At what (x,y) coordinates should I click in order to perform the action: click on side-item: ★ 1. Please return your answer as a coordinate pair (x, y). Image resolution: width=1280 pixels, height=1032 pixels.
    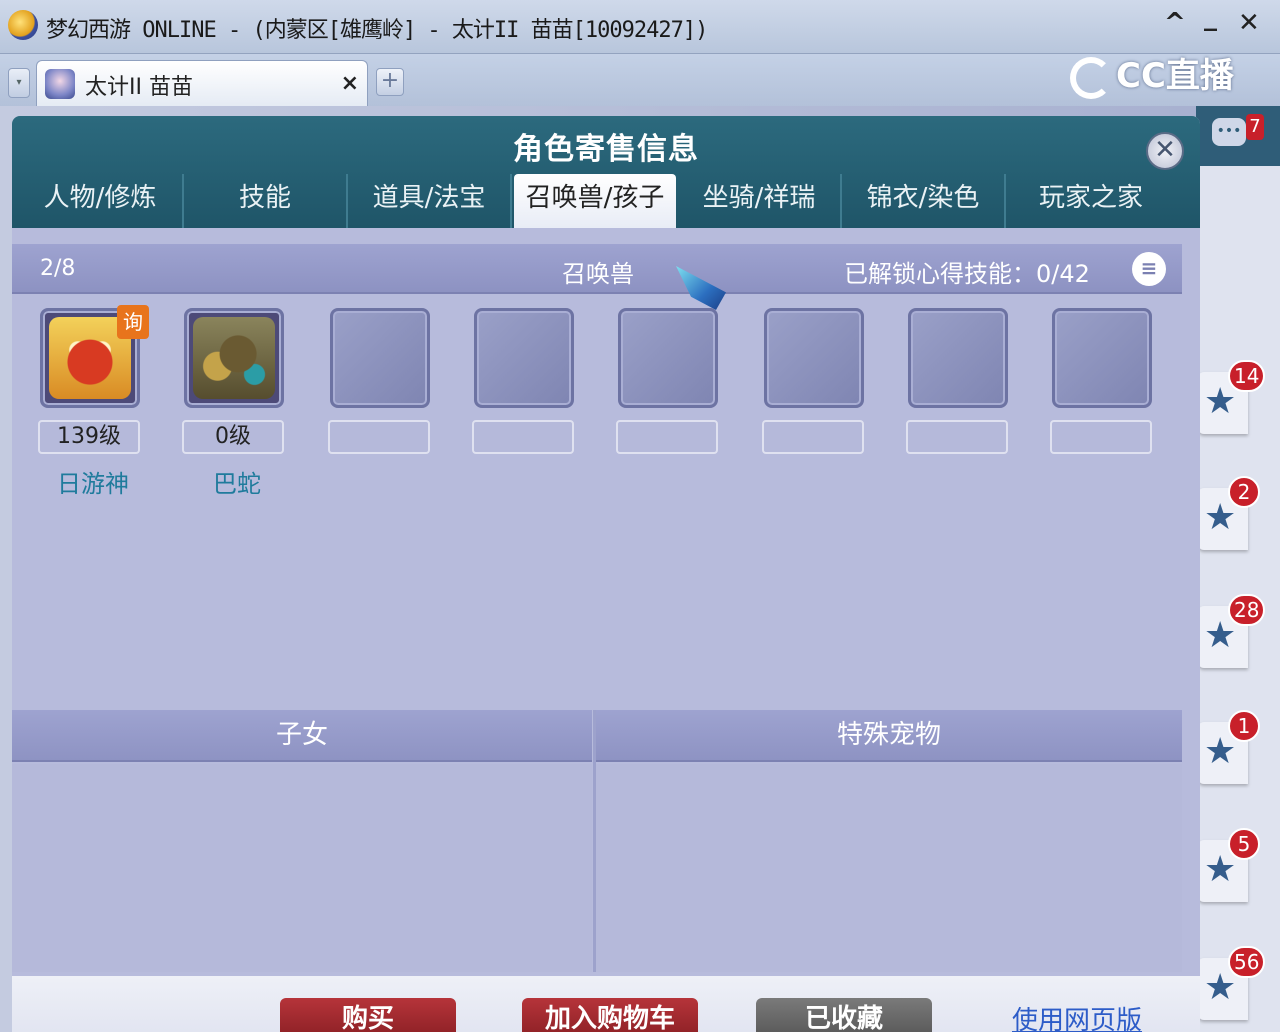
    Looking at the image, I should click on (1229, 747).